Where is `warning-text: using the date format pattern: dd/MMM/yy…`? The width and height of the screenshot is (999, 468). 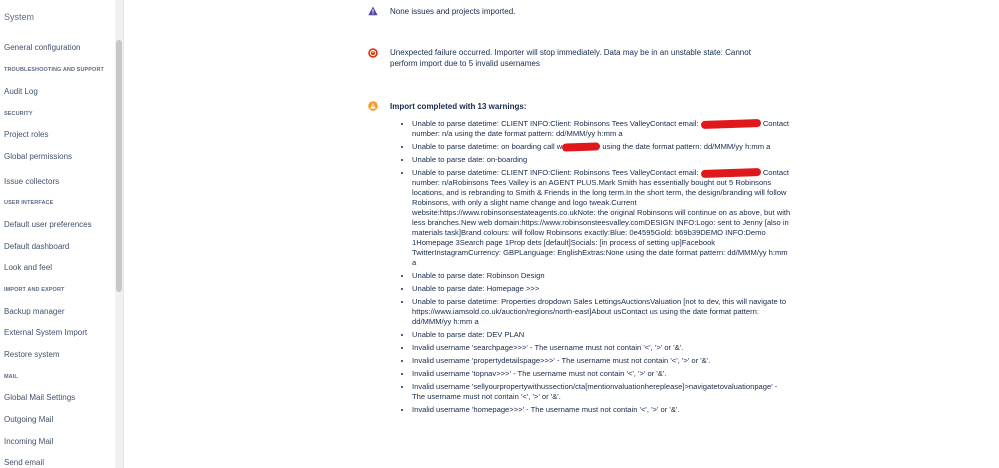 warning-text: using the date format pattern: dd/MMM/yy… is located at coordinates (686, 146).